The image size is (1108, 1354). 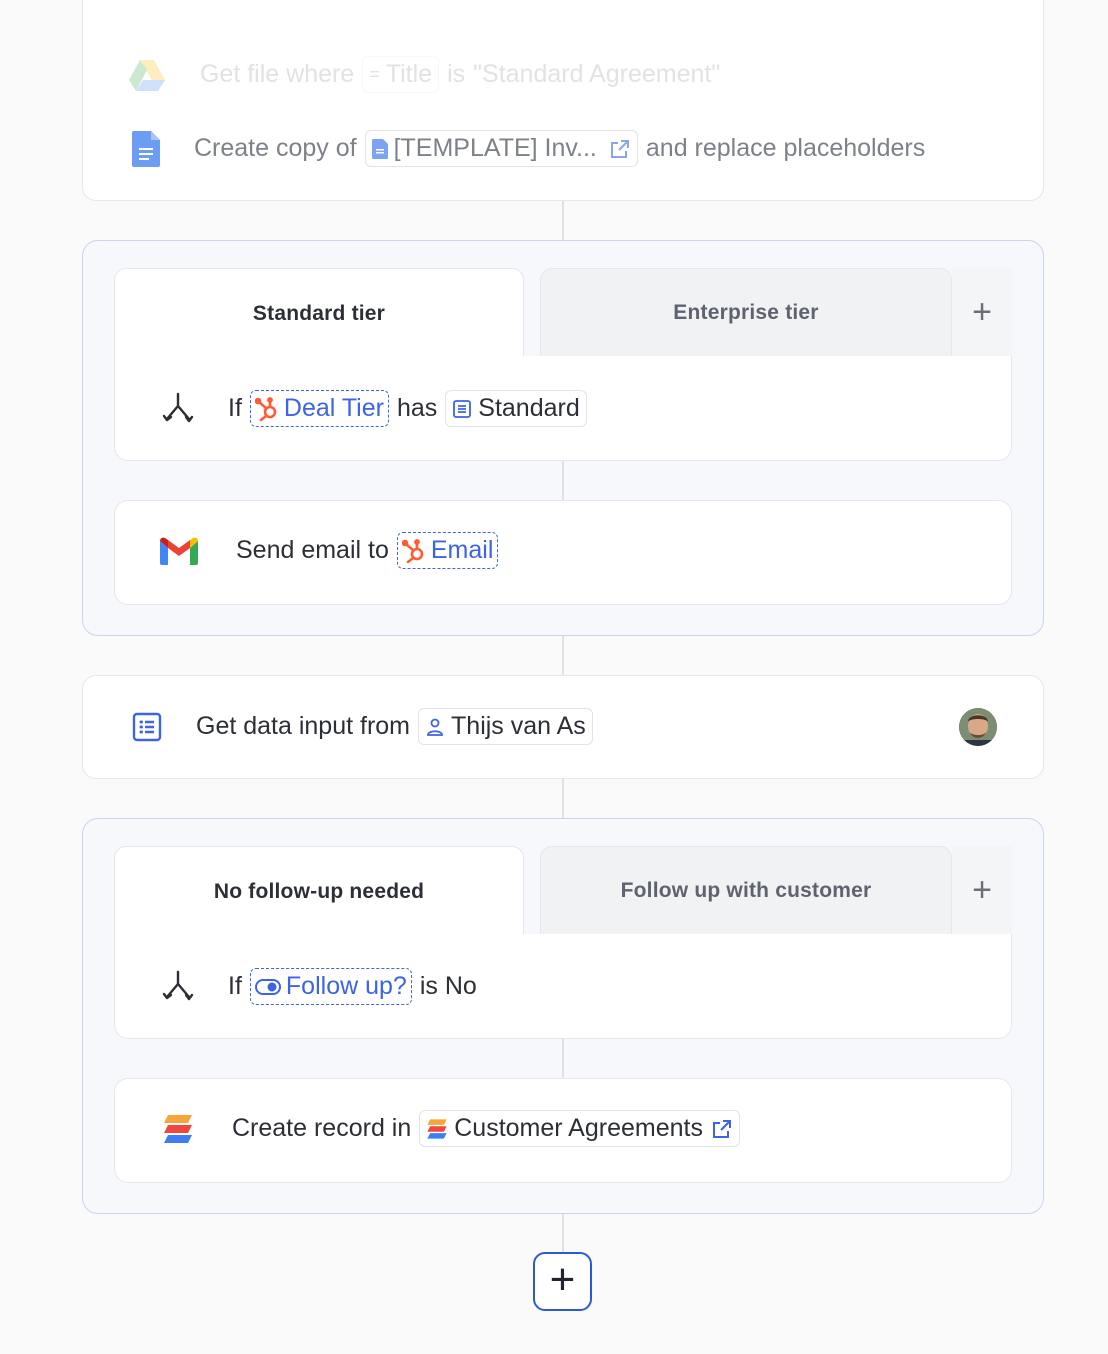 What do you see at coordinates (179, 551) in the screenshot?
I see `gmail-icon` at bounding box center [179, 551].